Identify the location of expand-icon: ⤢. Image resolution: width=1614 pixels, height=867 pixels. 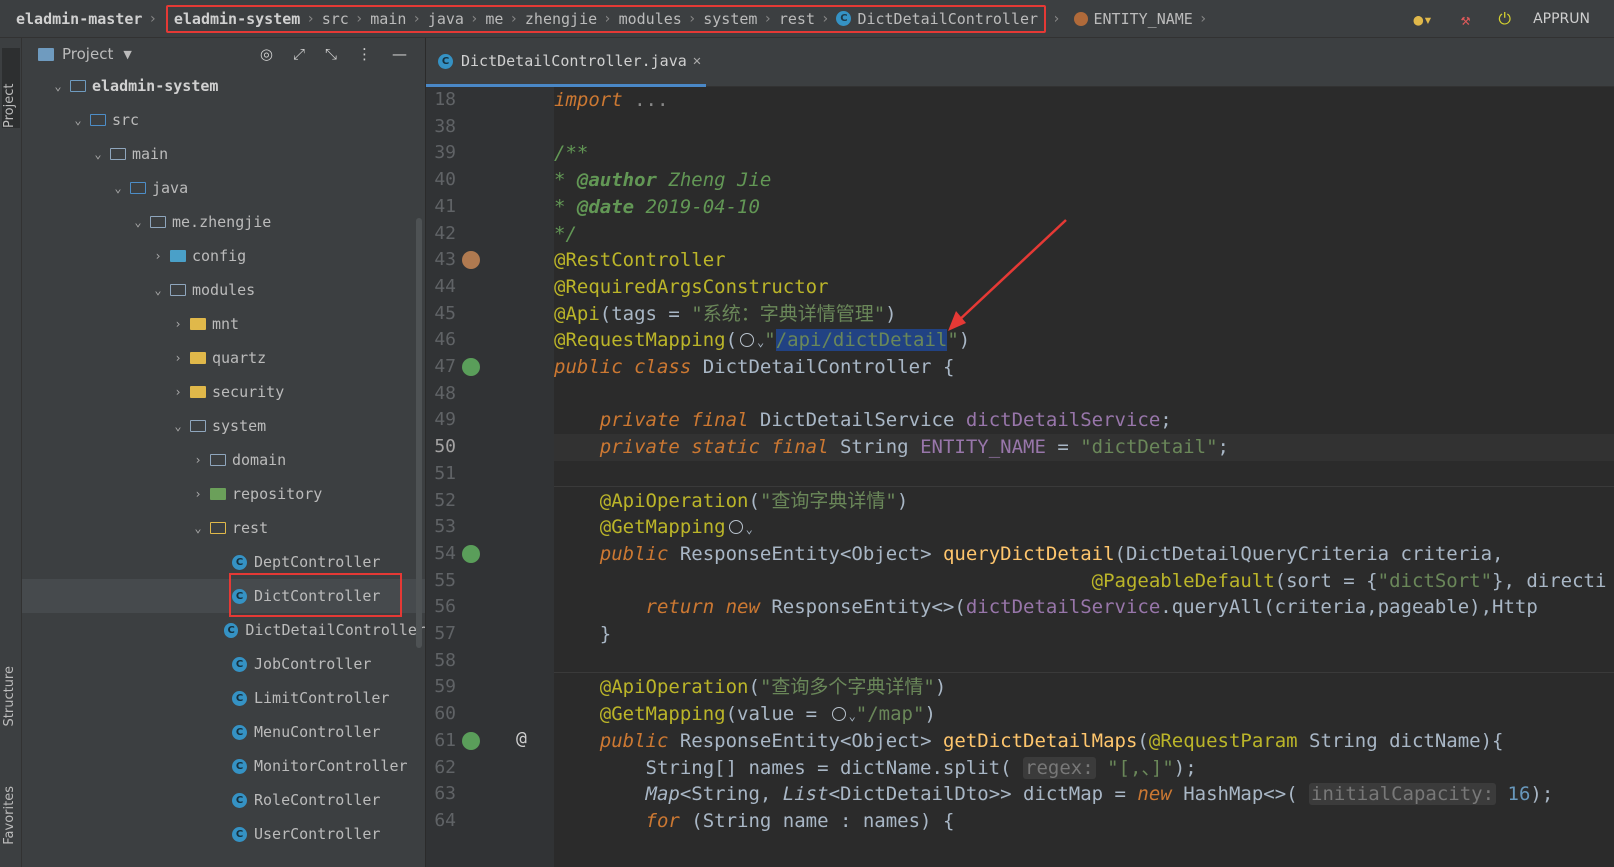
(299, 54).